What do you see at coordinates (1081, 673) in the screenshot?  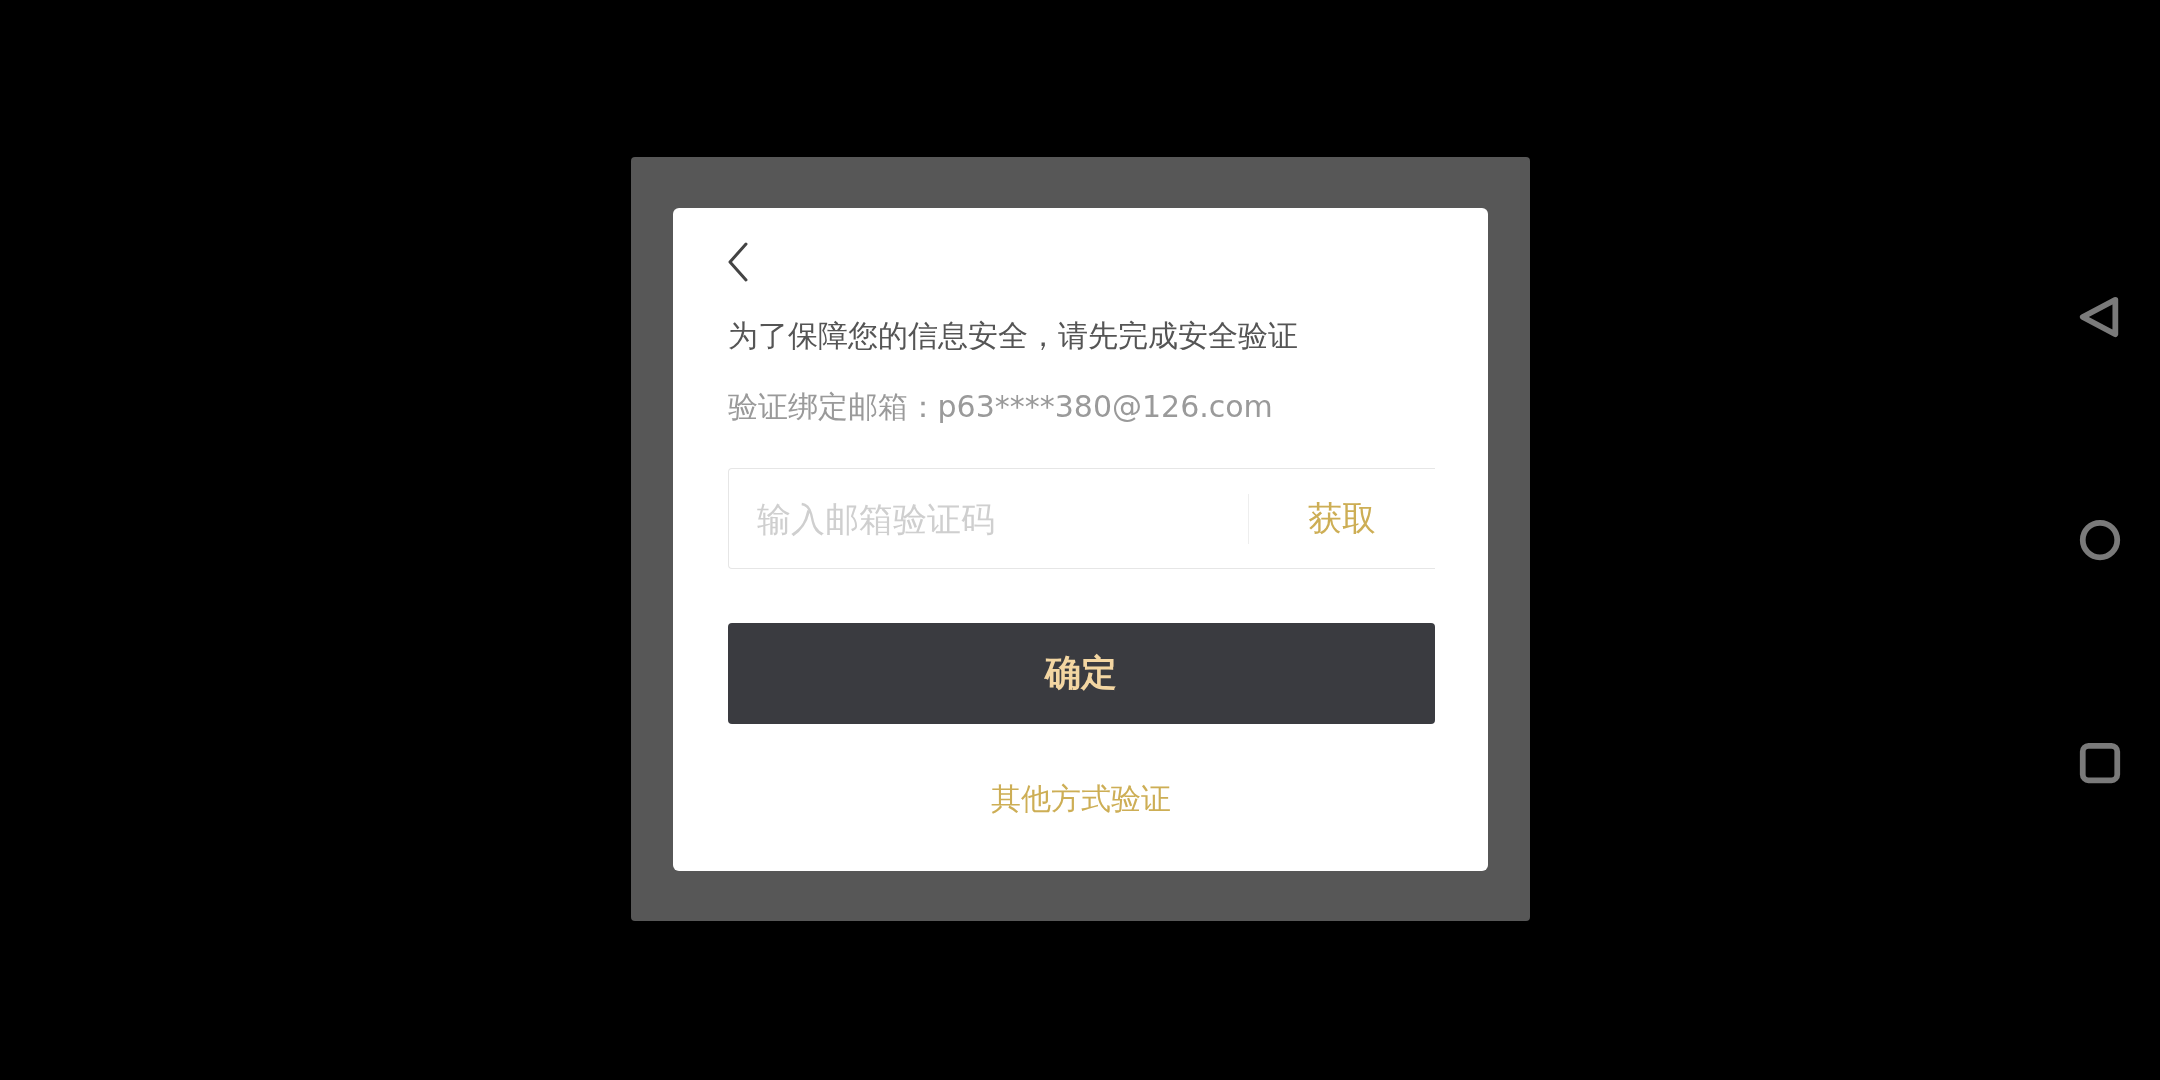 I see `confirm-button: 确定` at bounding box center [1081, 673].